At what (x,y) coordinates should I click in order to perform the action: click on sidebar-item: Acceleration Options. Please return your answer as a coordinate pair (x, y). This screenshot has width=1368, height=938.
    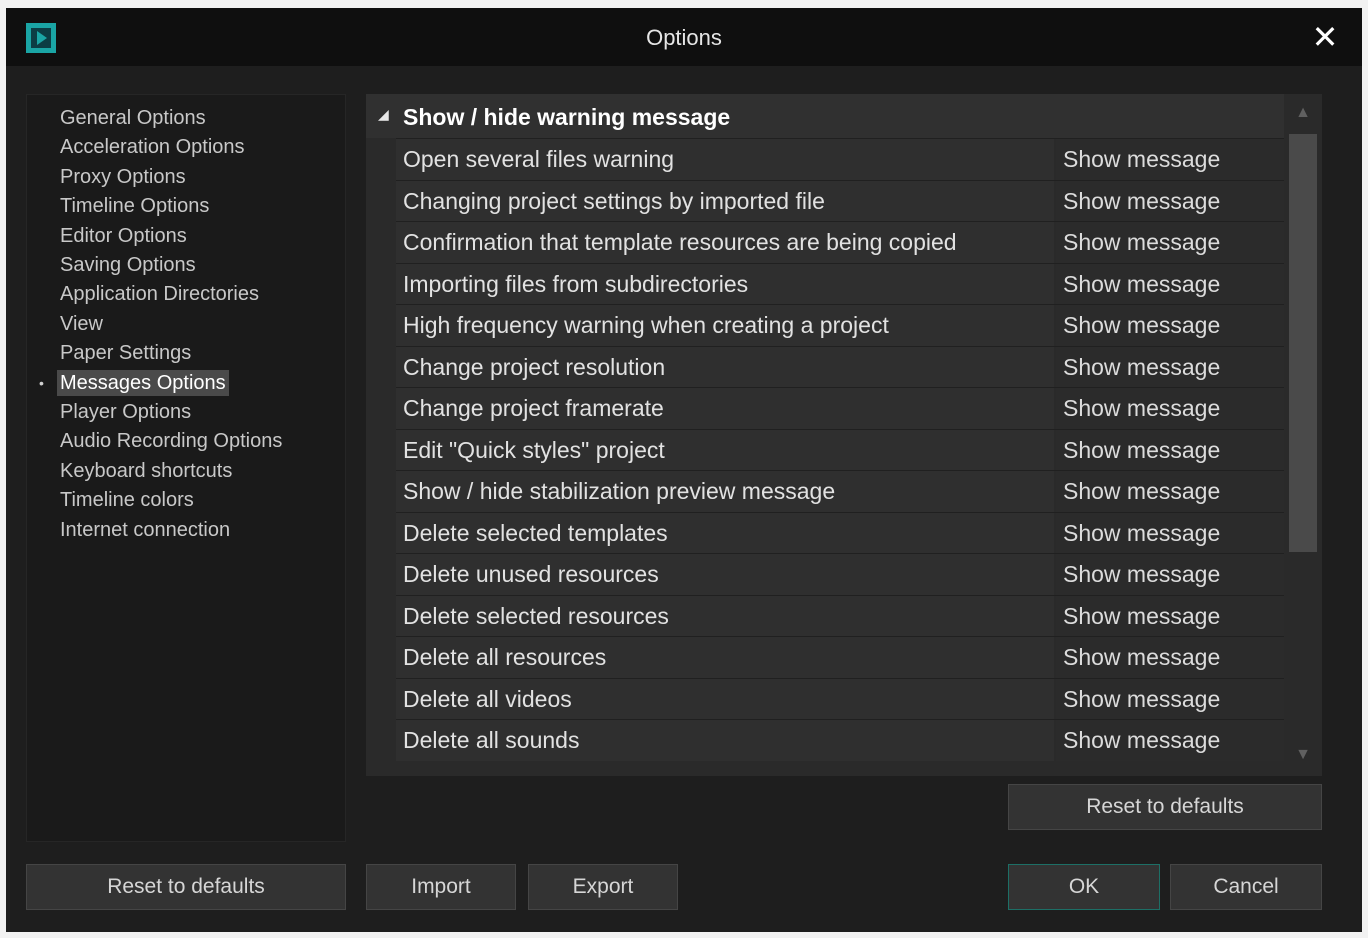
    Looking at the image, I should click on (152, 147).